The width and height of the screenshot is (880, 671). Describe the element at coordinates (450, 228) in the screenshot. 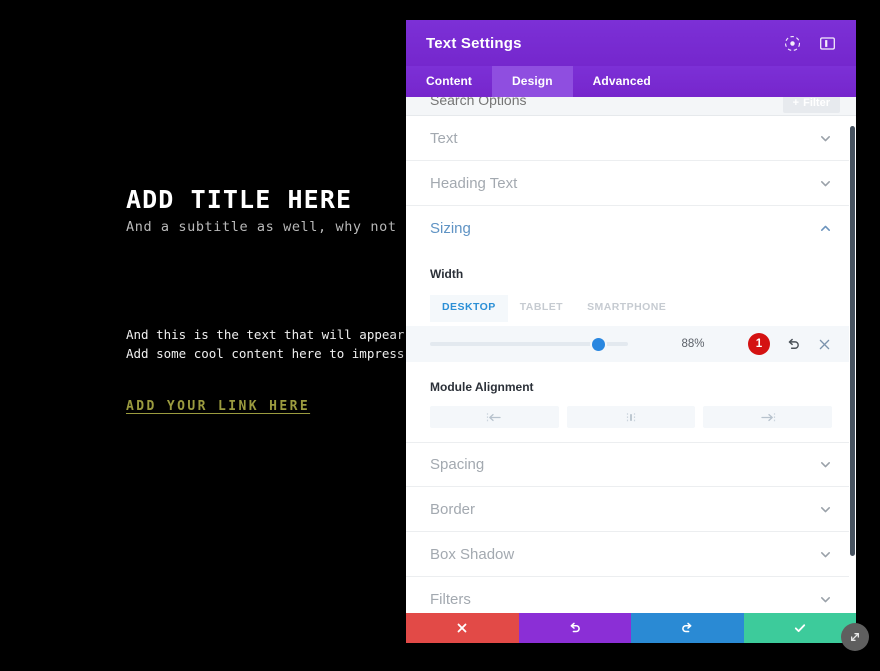

I see `section-sizing-label: Sizing` at that location.